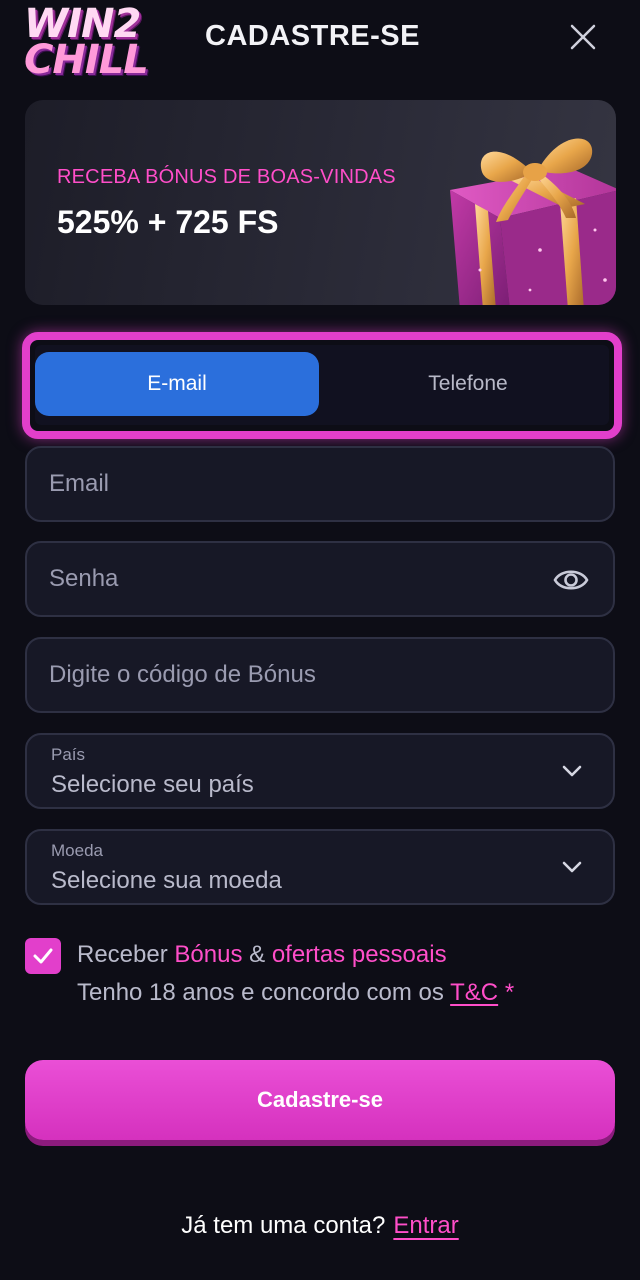 The width and height of the screenshot is (640, 1280). Describe the element at coordinates (320, 1100) in the screenshot. I see `signup-submit-button: Cadastre-se` at that location.